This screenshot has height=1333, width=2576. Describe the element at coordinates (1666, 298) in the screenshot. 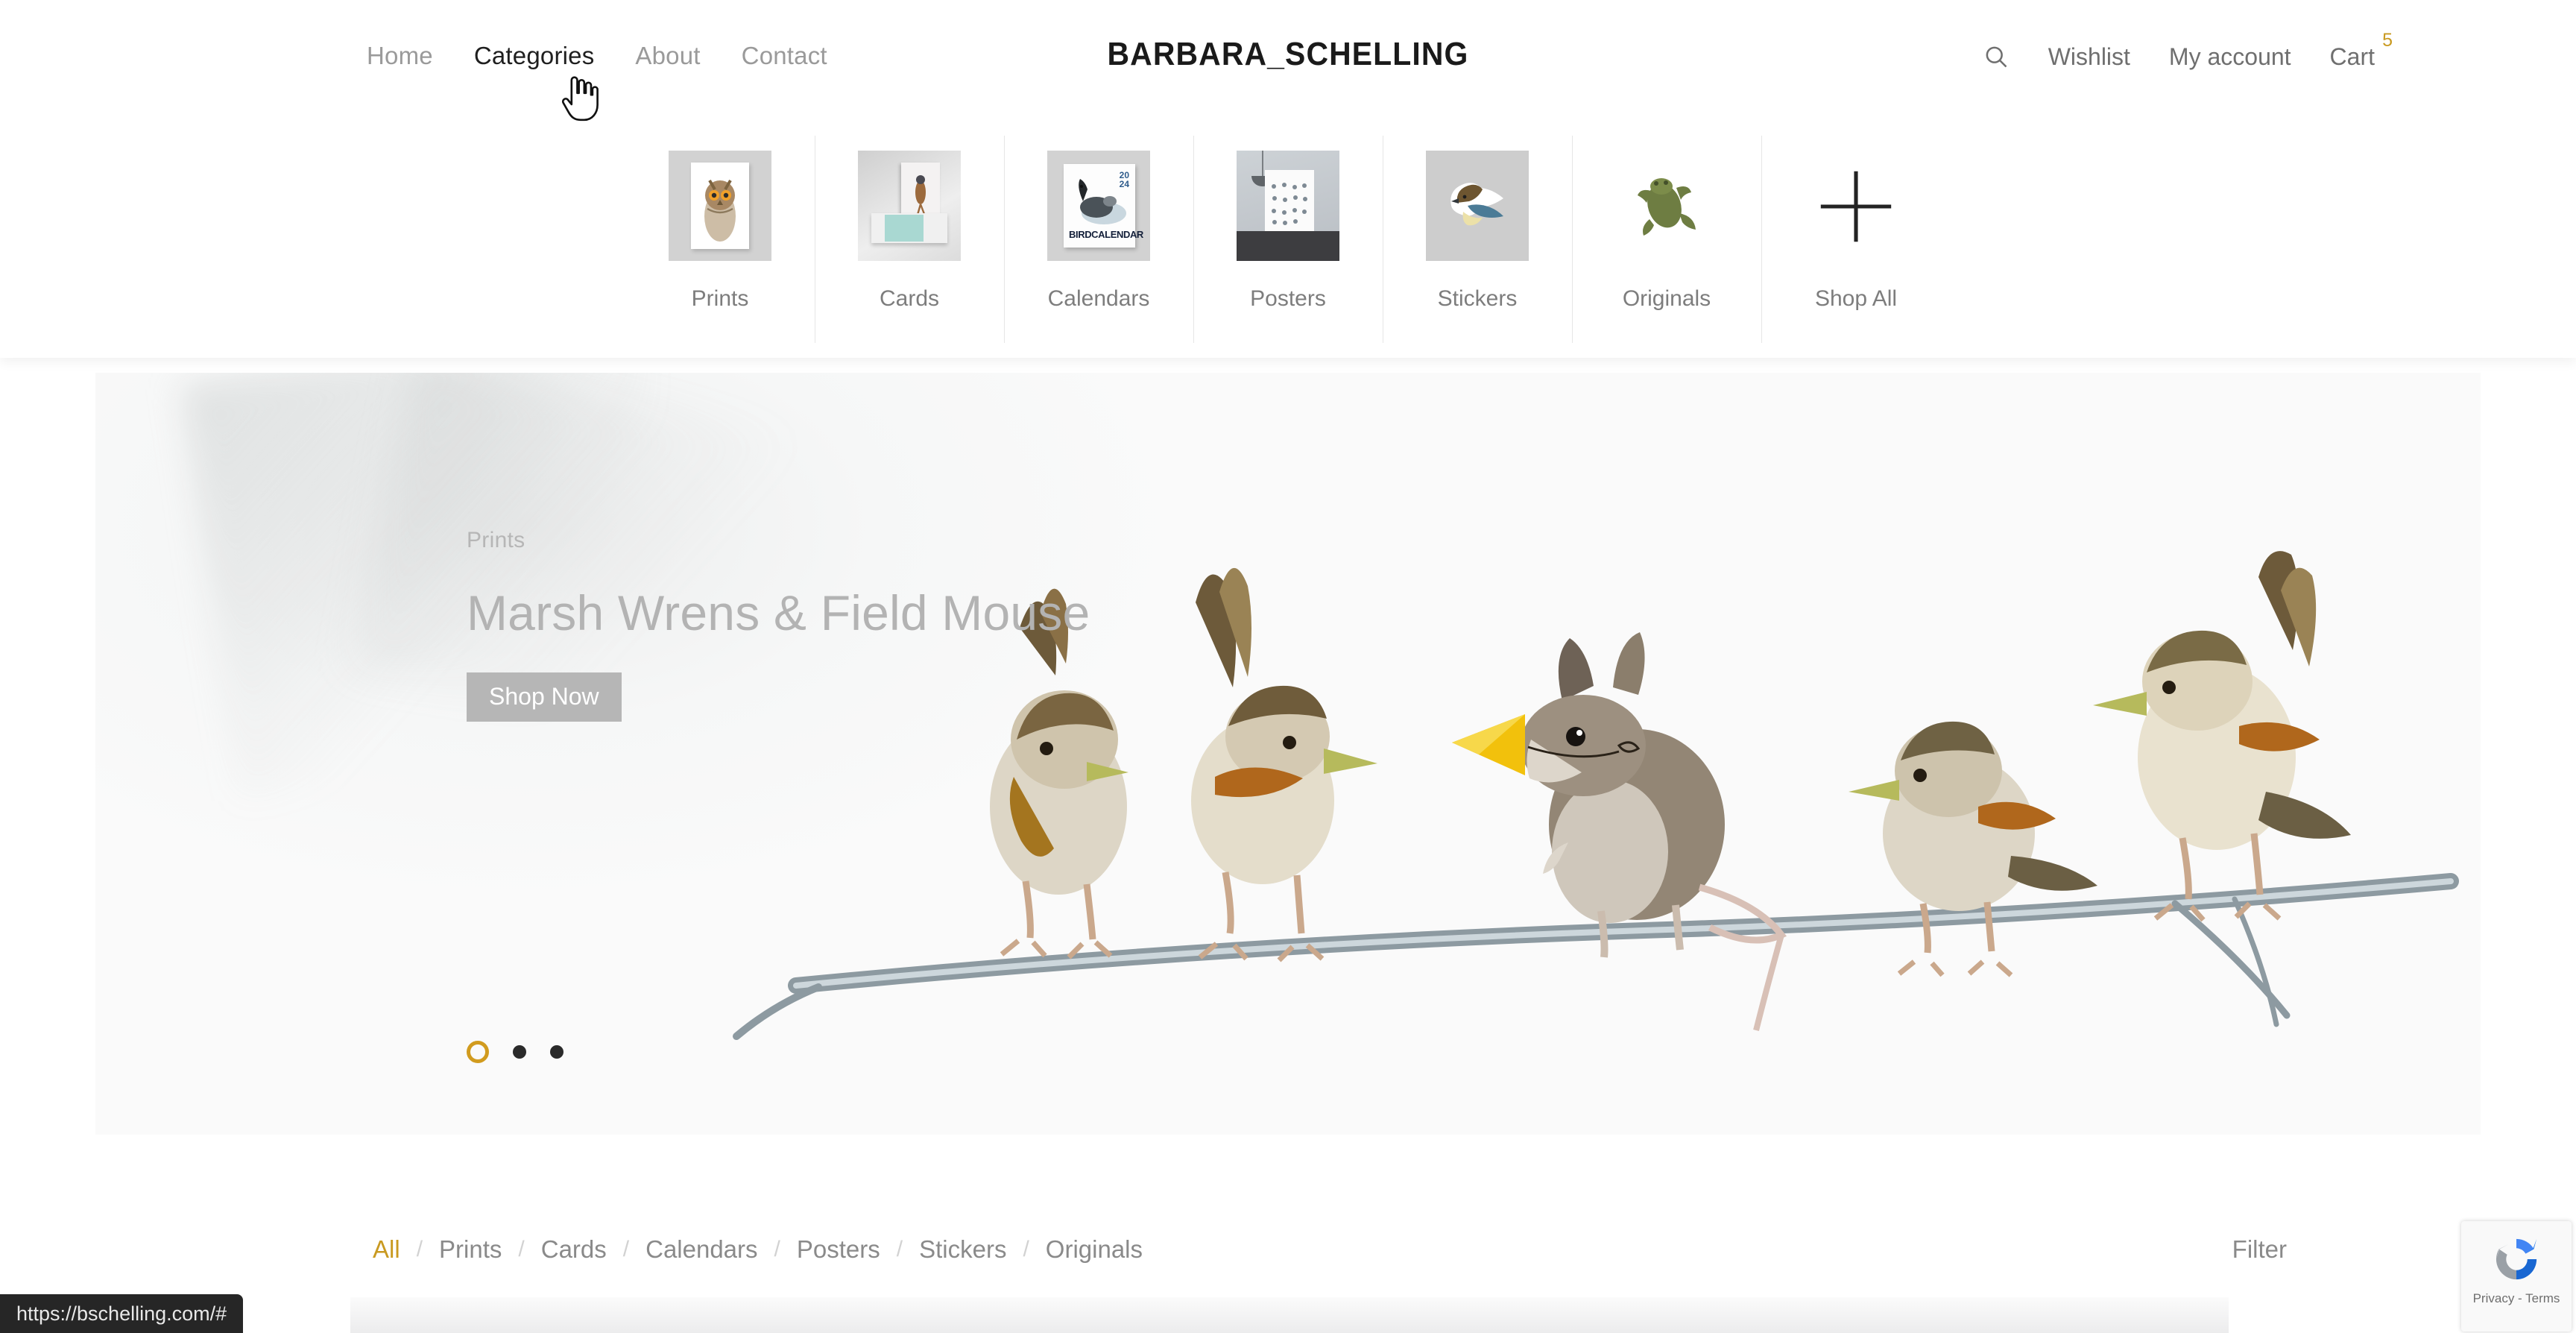

I see `dropdown-label-originals: Originals` at that location.